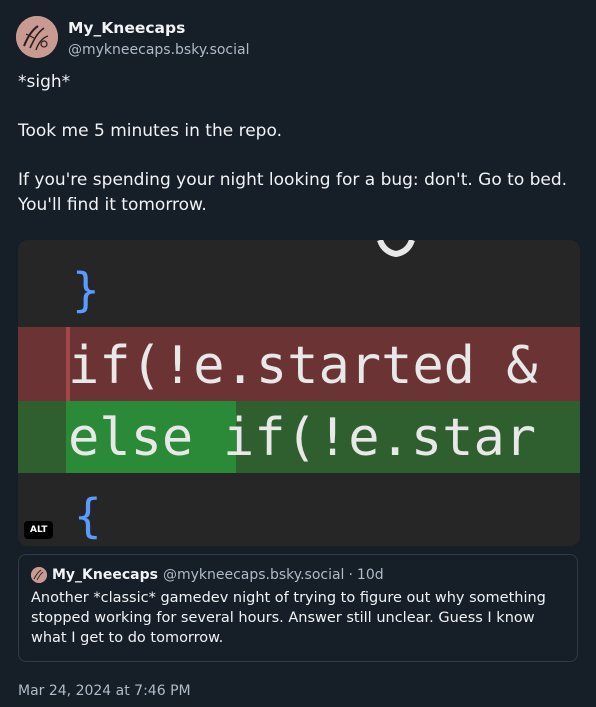 The image size is (596, 707). Describe the element at coordinates (150, 131) in the screenshot. I see `post-paragraph: Took me 5 minutes in the repo.` at that location.